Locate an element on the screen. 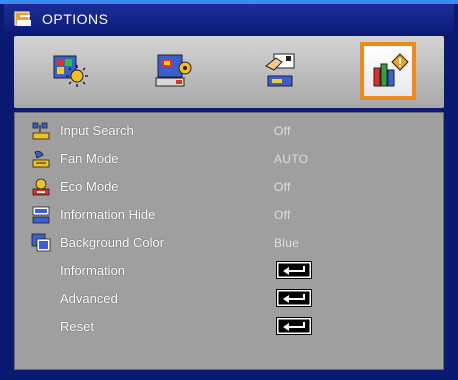 This screenshot has height=380, width=458. menu-label: Advanced is located at coordinates (89, 298).